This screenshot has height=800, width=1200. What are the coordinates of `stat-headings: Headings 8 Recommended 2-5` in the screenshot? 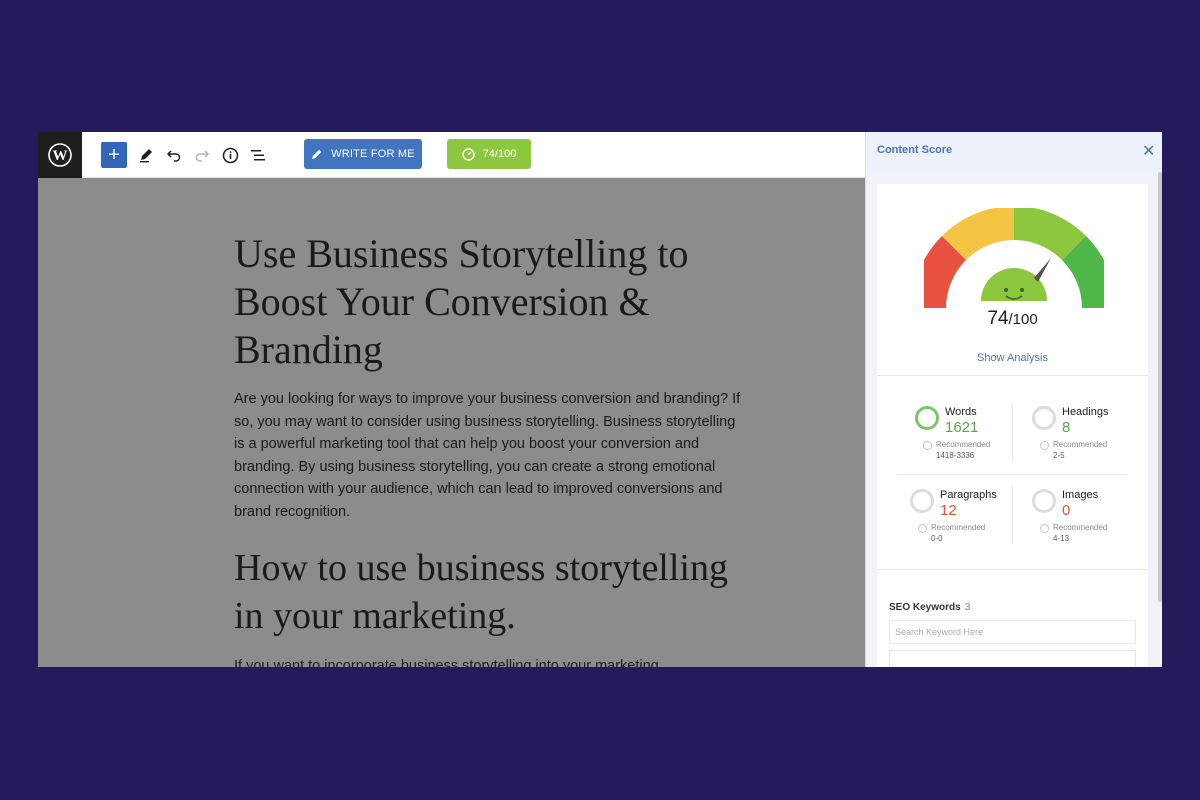 It's located at (1087, 441).